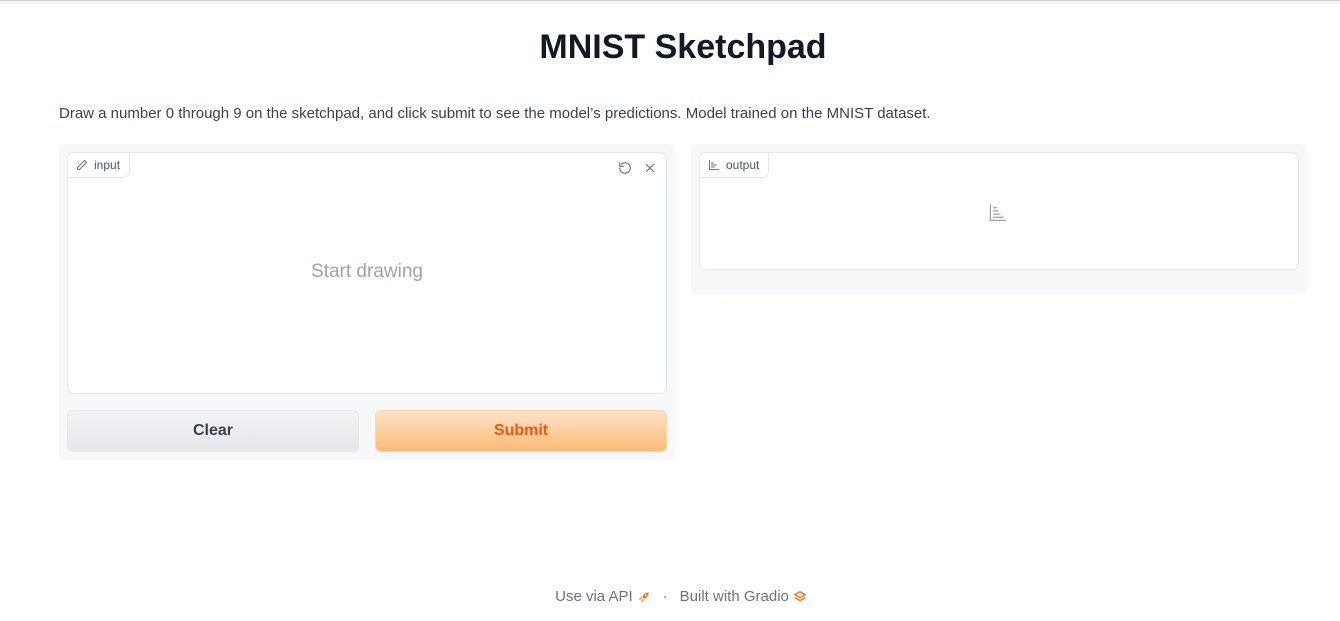  I want to click on clear-canvas-button, so click(649, 170).